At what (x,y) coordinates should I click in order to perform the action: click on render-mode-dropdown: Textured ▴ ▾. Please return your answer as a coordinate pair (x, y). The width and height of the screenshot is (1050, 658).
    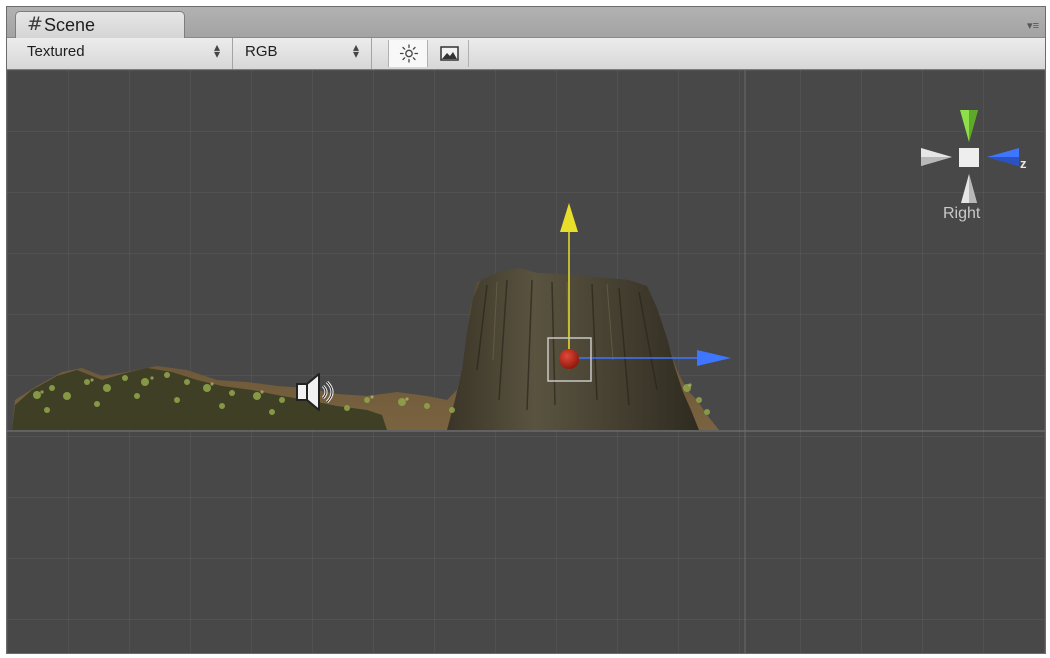
    Looking at the image, I should click on (124, 53).